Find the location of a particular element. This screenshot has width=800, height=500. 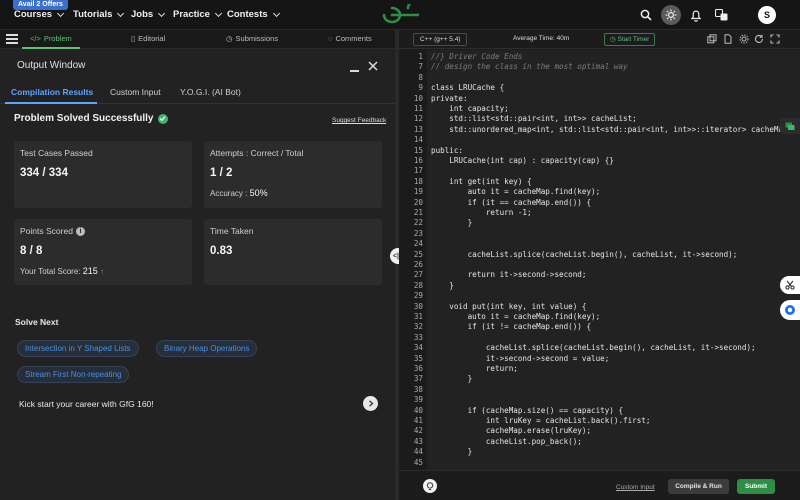

average-time: Average Time: 40m is located at coordinates (541, 38).